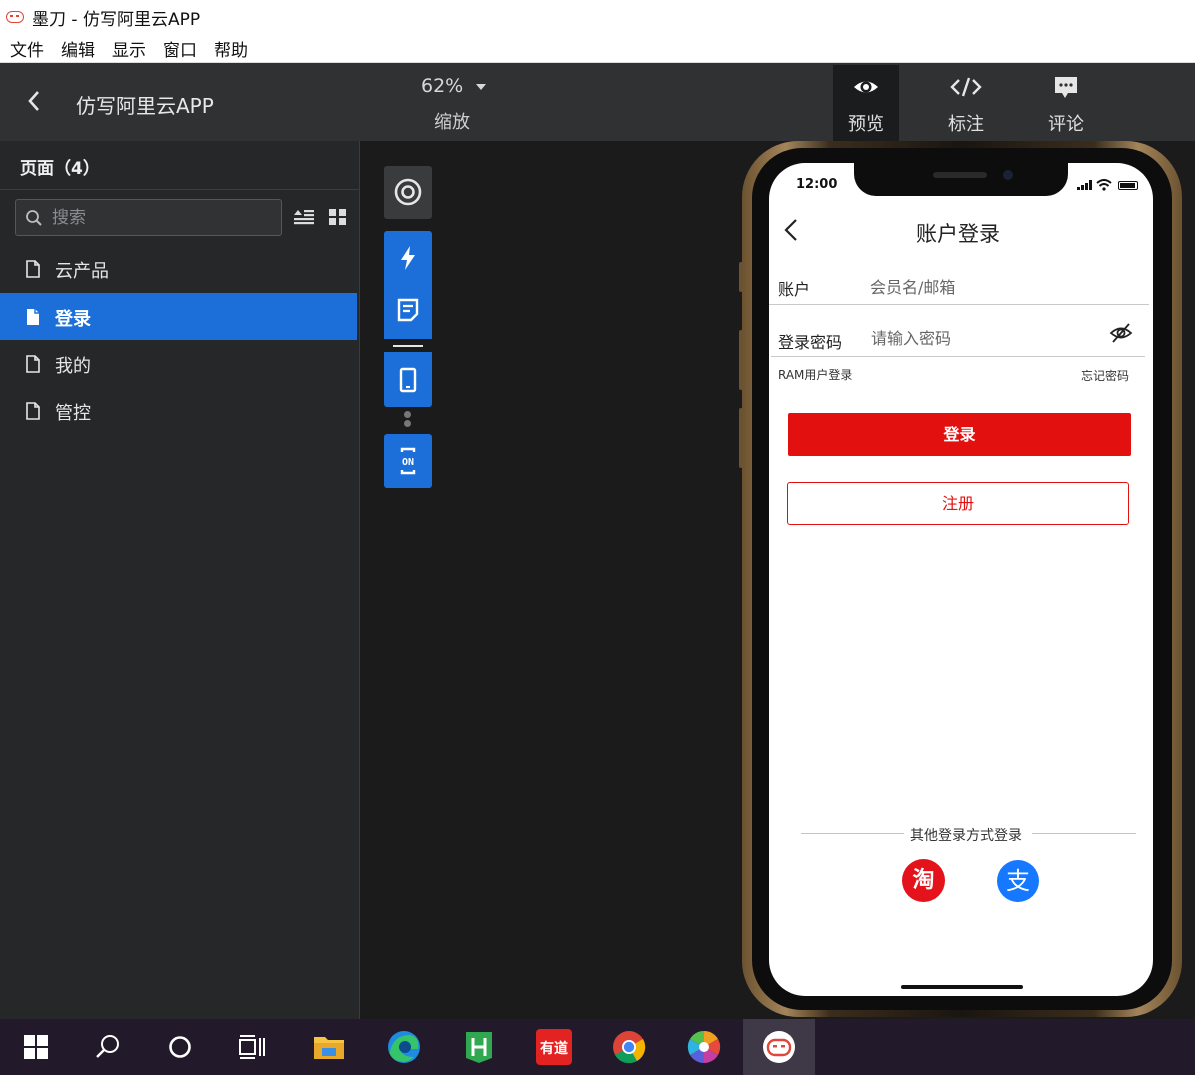  What do you see at coordinates (981, 338) in the screenshot?
I see `password-input` at bounding box center [981, 338].